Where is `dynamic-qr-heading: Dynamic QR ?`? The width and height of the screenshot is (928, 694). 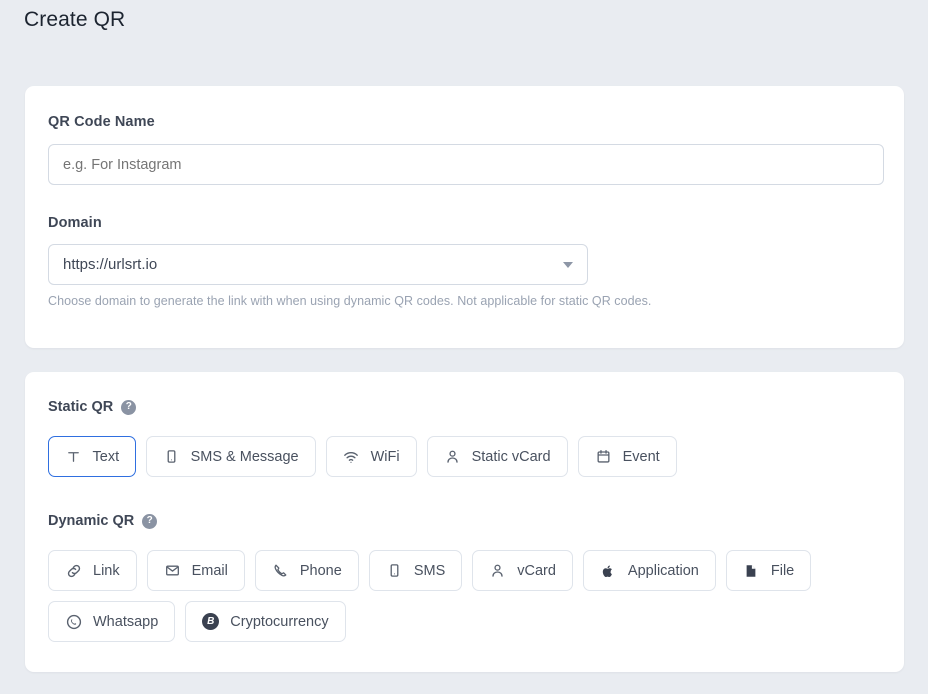 dynamic-qr-heading: Dynamic QR ? is located at coordinates (103, 521).